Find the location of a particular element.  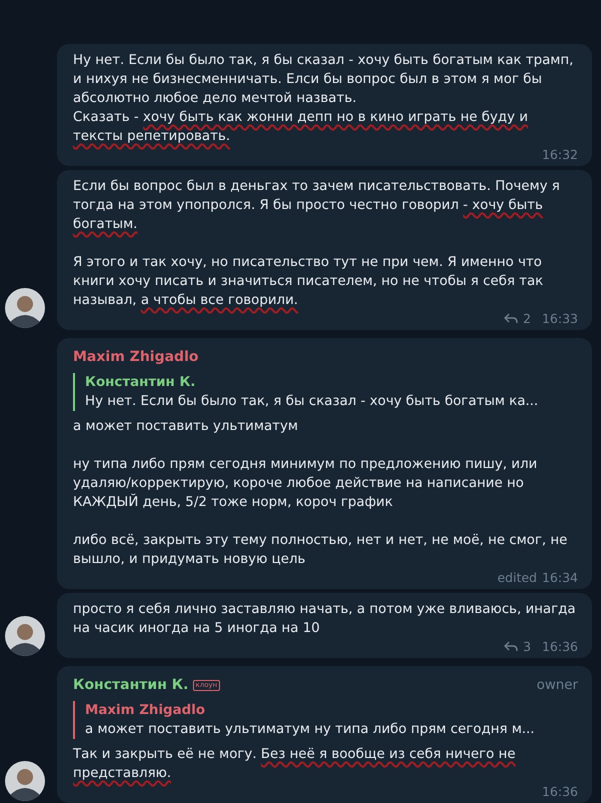

message-time: 16:32 is located at coordinates (560, 154).